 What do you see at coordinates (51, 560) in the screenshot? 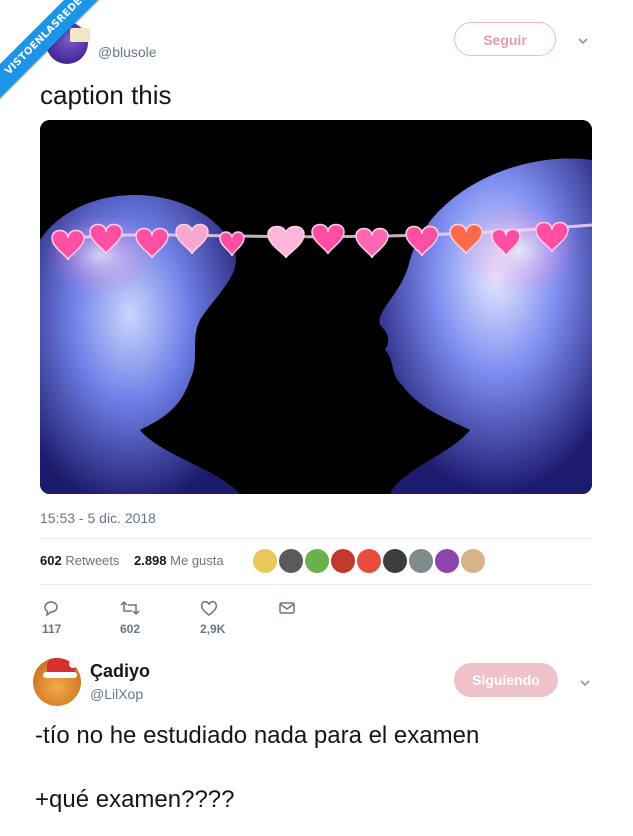
I see `retweets-count: 602` at bounding box center [51, 560].